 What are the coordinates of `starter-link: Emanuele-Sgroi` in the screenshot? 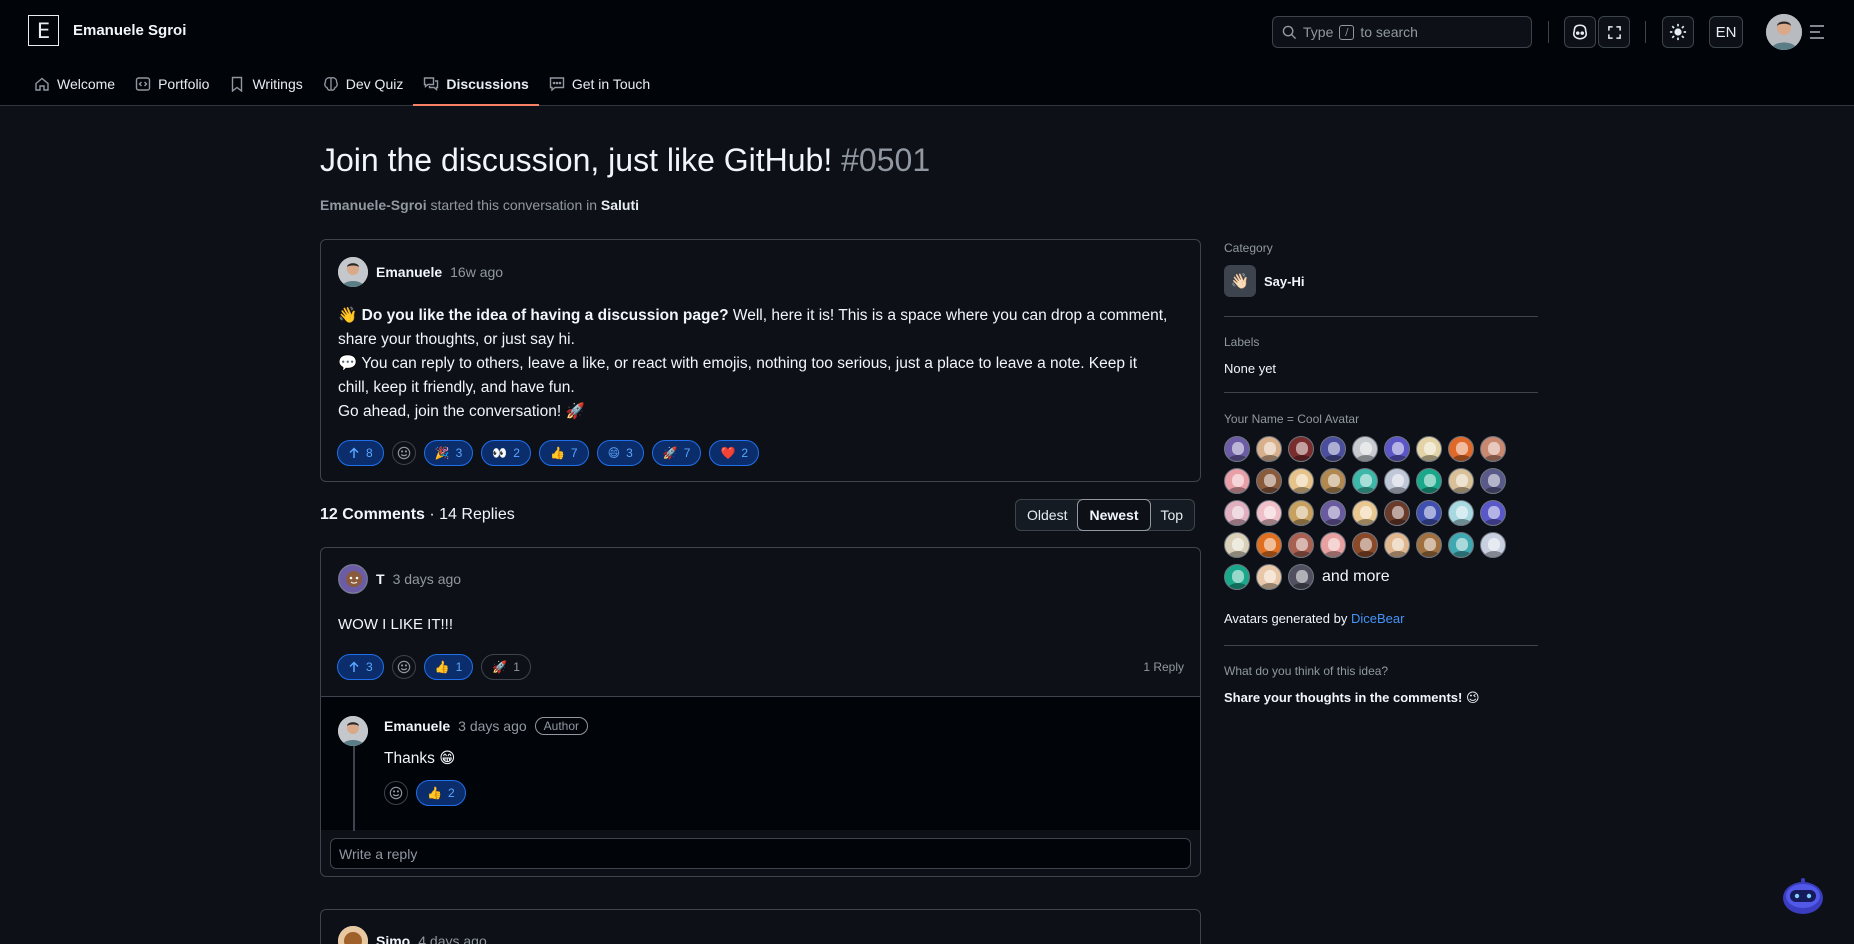 It's located at (373, 205).